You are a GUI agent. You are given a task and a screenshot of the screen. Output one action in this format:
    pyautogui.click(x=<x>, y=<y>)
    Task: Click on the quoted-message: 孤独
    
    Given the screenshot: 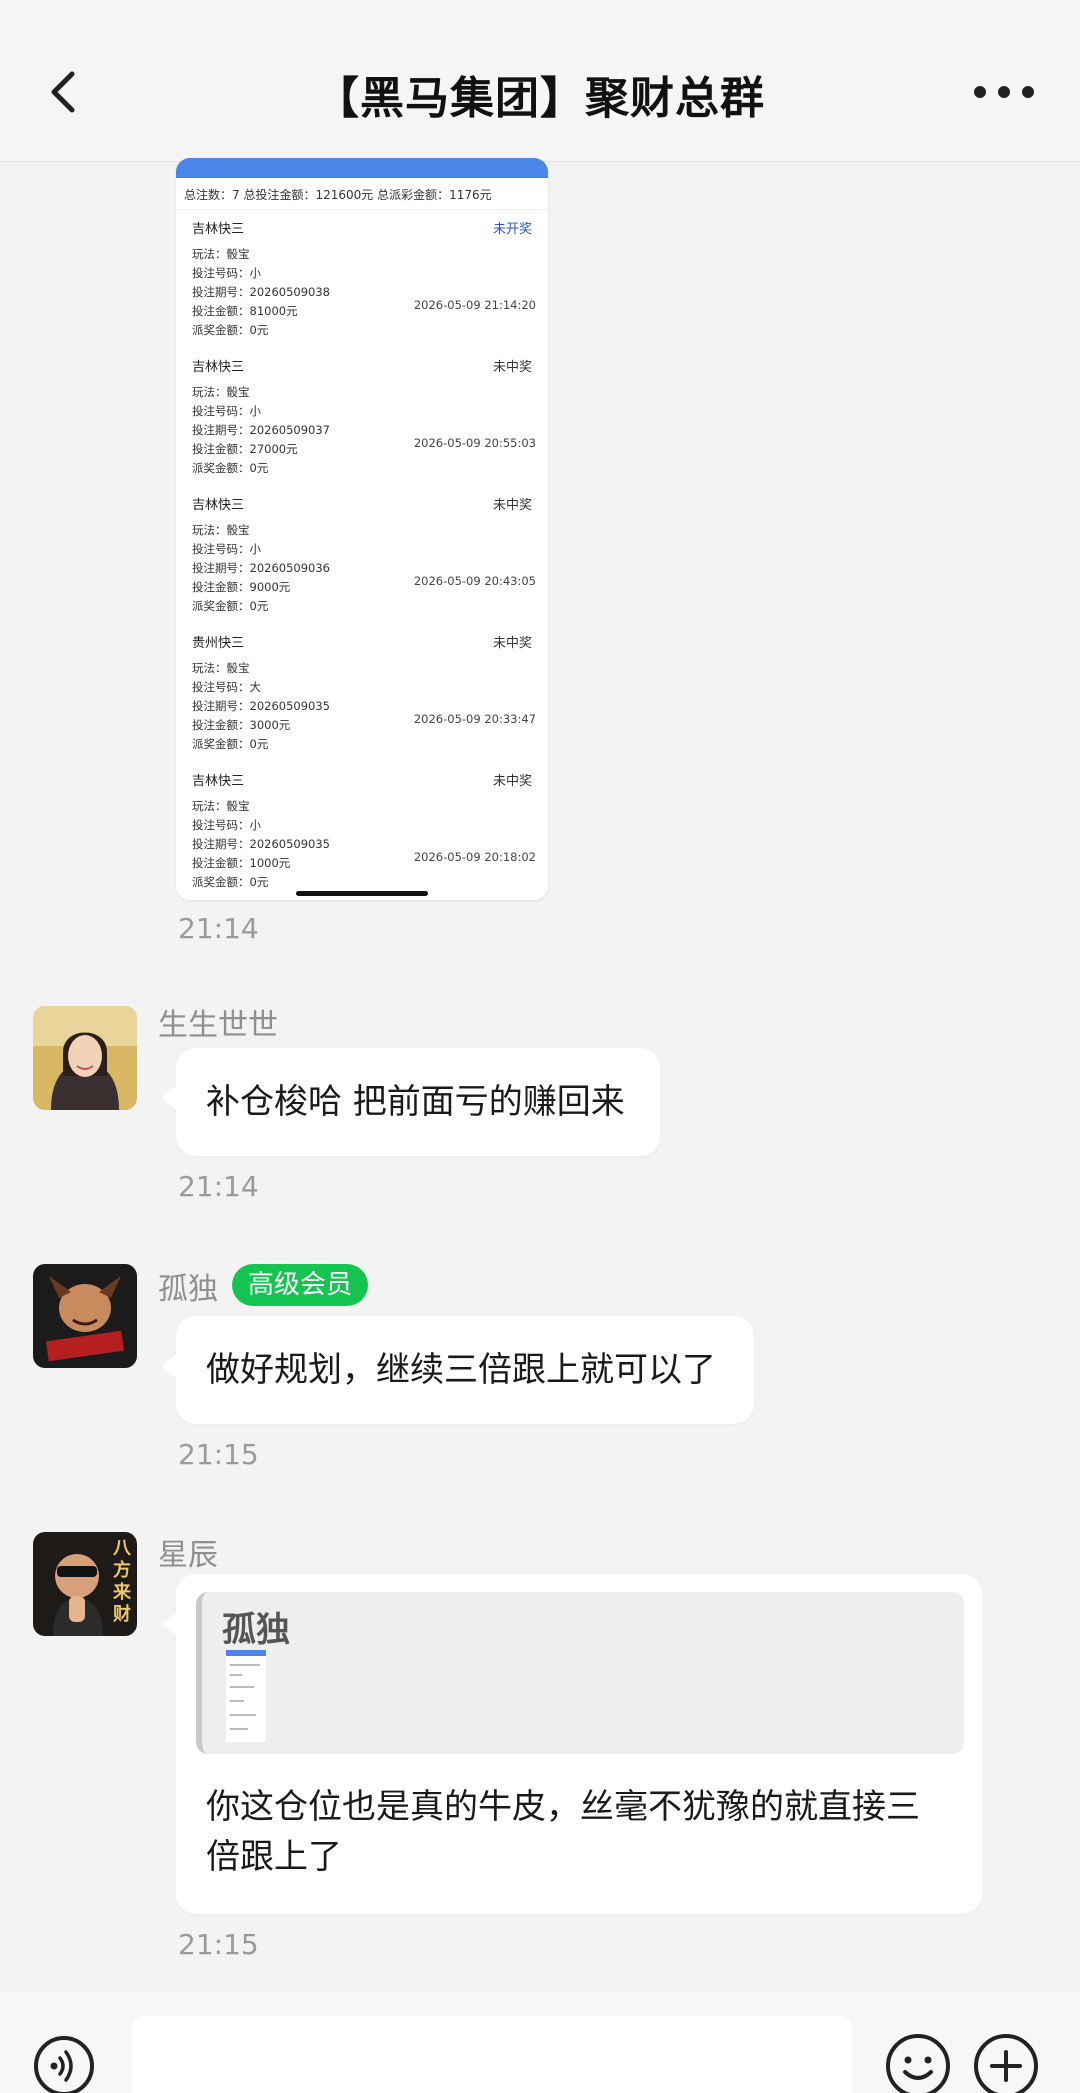 What is the action you would take?
    pyautogui.click(x=580, y=1673)
    